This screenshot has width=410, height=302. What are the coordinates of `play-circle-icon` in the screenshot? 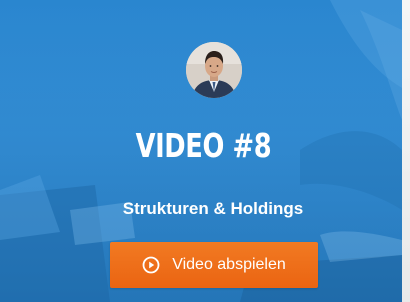 It's located at (151, 265).